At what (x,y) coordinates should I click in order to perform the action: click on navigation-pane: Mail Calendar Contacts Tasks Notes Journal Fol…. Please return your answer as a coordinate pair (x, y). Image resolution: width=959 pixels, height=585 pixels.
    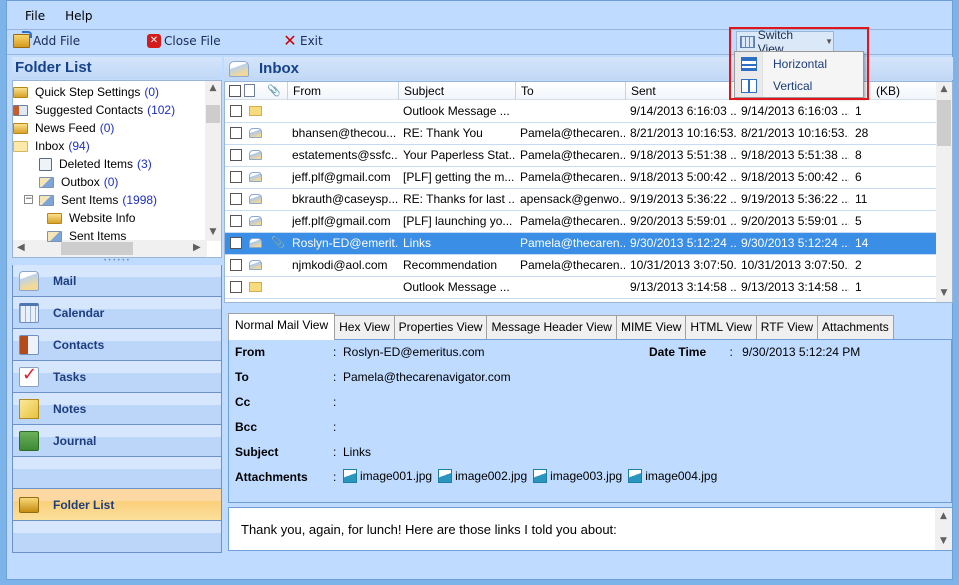
    Looking at the image, I should click on (117, 409).